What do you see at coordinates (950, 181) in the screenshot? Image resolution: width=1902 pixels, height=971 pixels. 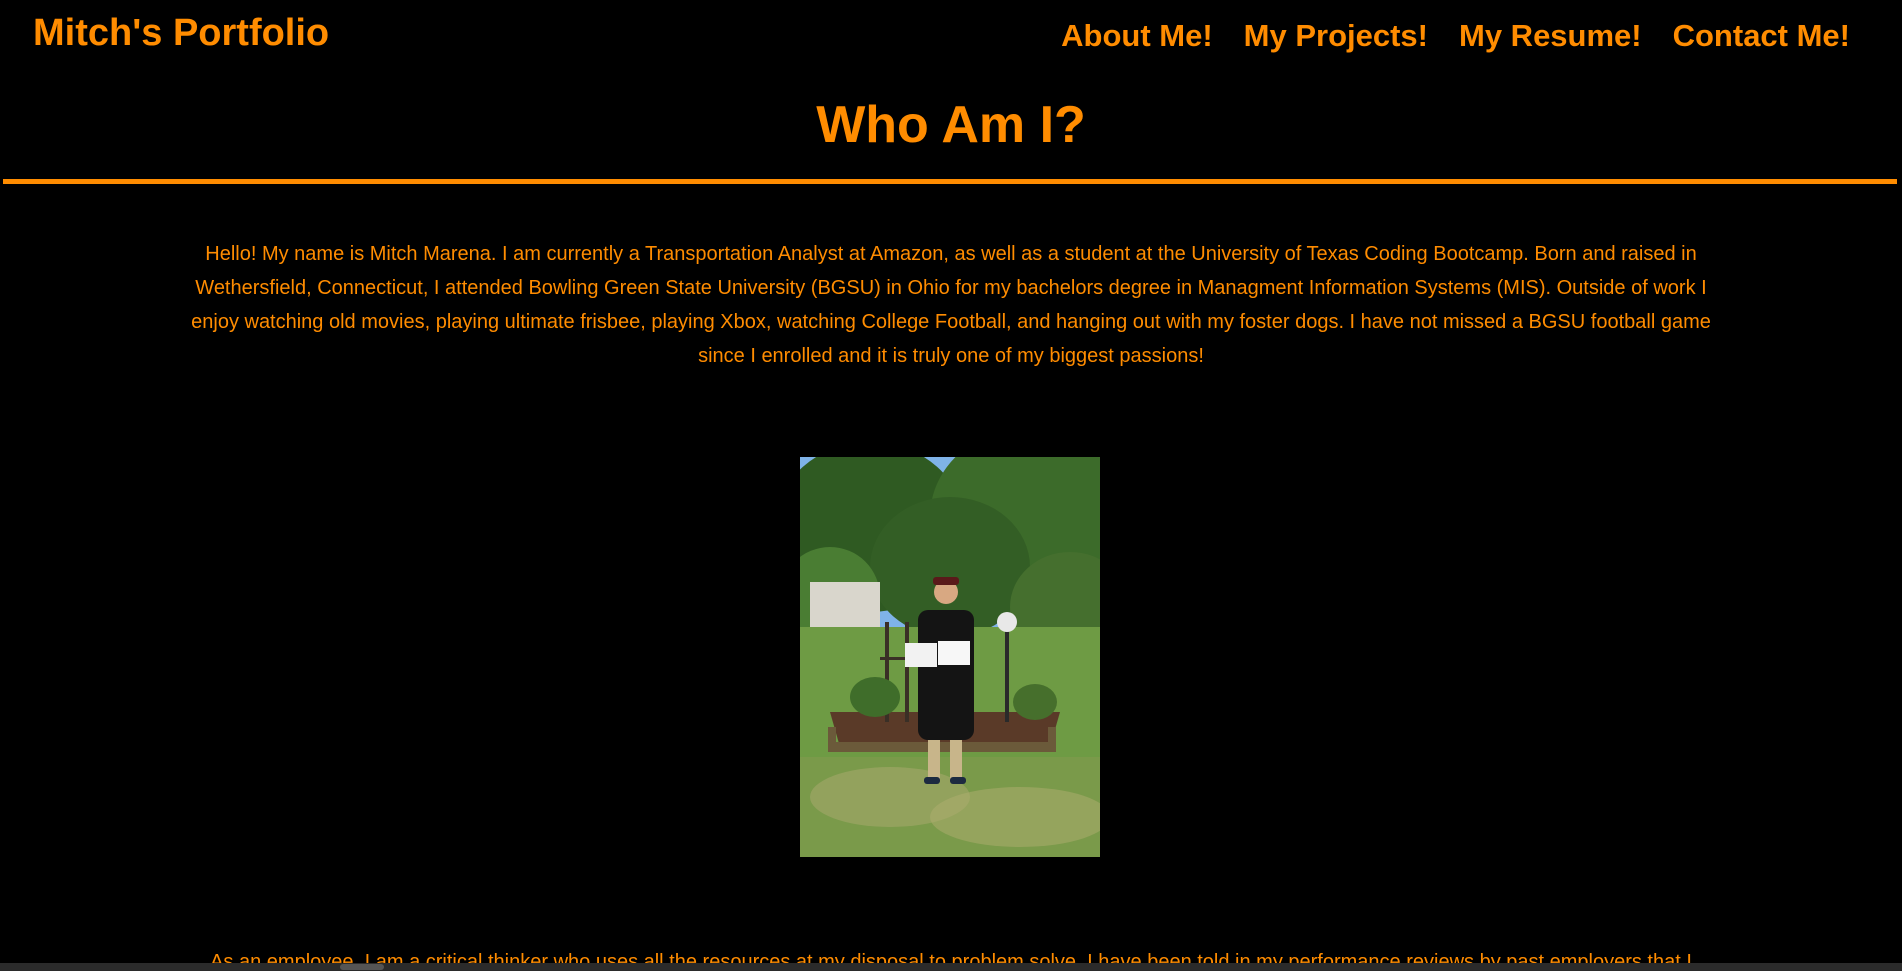 I see `heading-divider` at bounding box center [950, 181].